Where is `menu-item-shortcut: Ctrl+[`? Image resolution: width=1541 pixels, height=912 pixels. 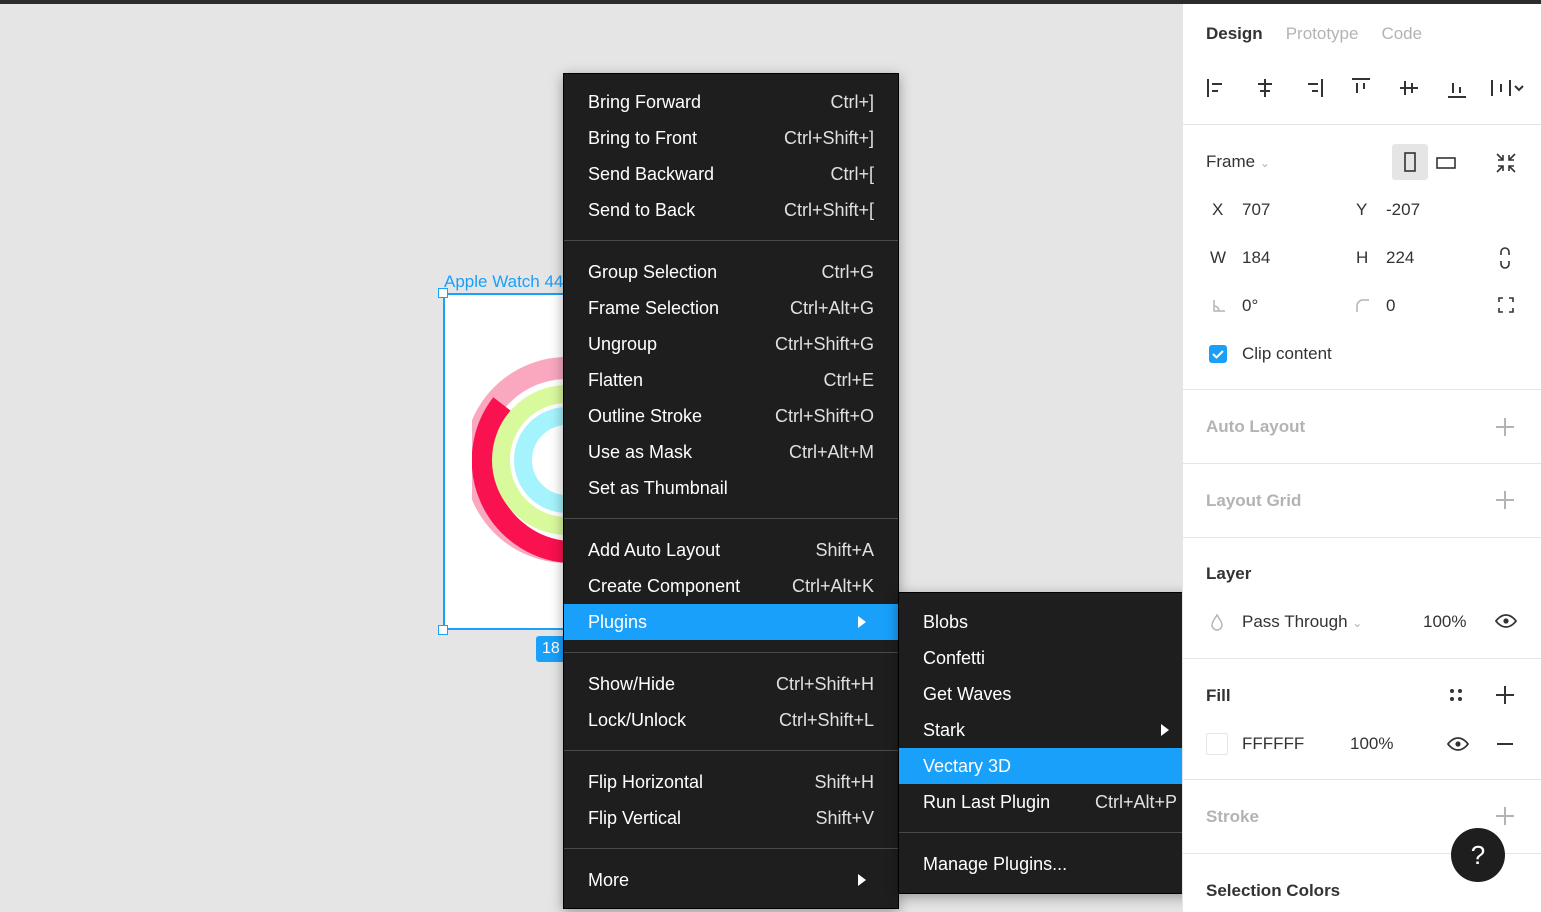 menu-item-shortcut: Ctrl+[ is located at coordinates (852, 173).